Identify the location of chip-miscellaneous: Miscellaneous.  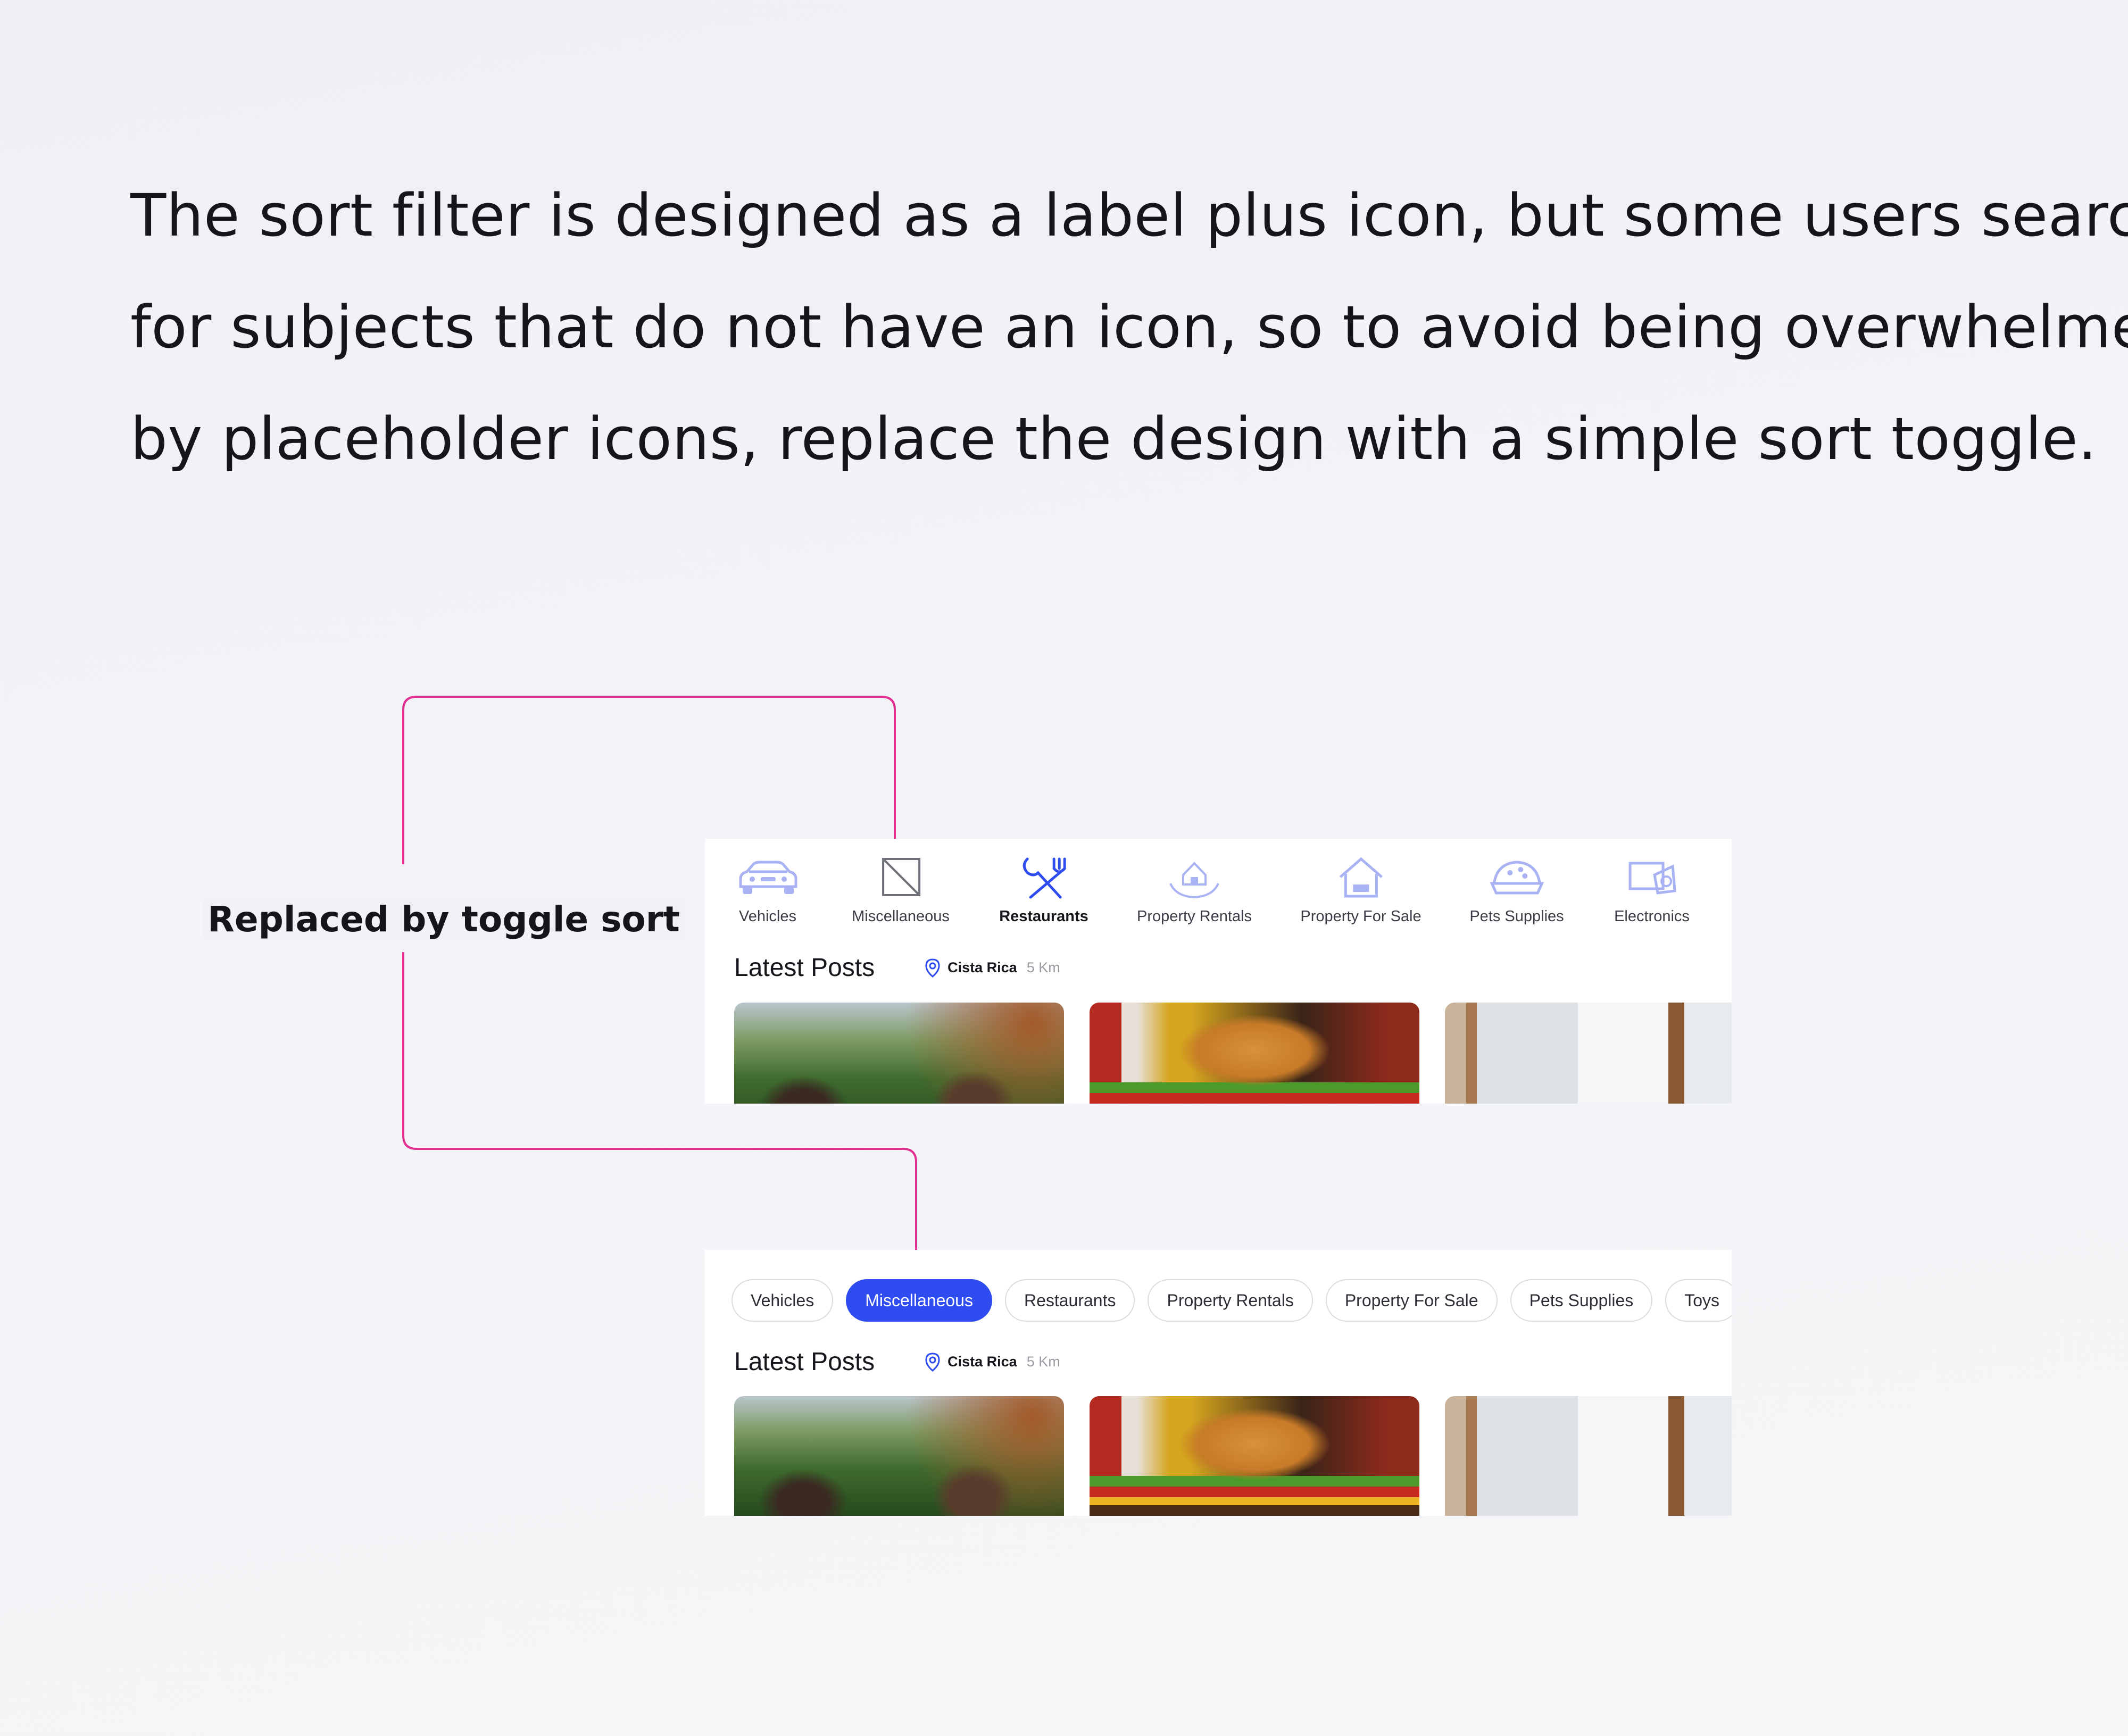
(919, 1300).